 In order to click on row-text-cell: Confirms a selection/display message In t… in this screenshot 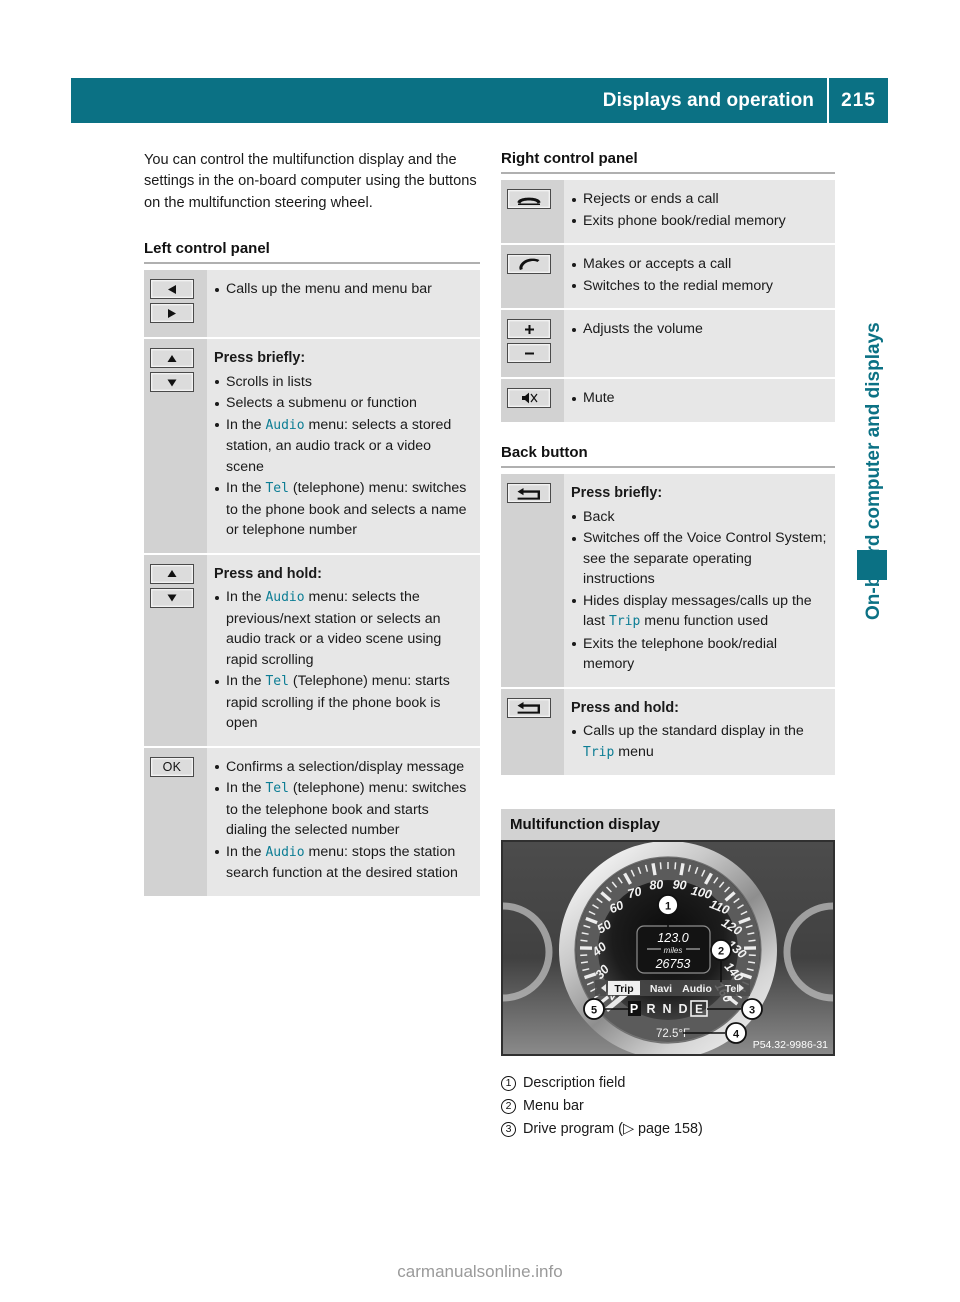, I will do `click(343, 820)`.